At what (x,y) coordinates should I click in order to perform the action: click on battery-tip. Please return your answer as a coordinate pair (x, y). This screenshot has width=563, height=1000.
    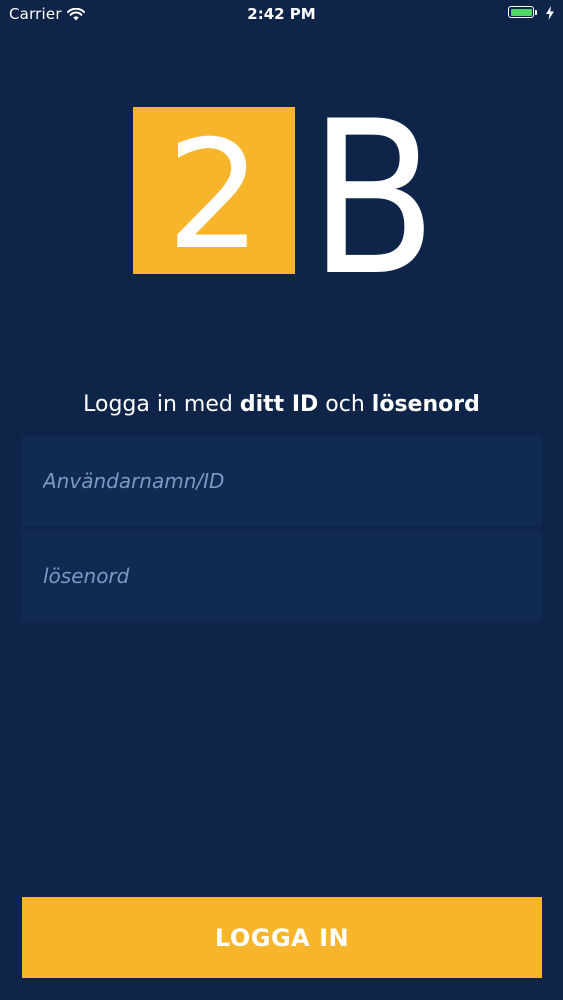
    Looking at the image, I should click on (536, 12).